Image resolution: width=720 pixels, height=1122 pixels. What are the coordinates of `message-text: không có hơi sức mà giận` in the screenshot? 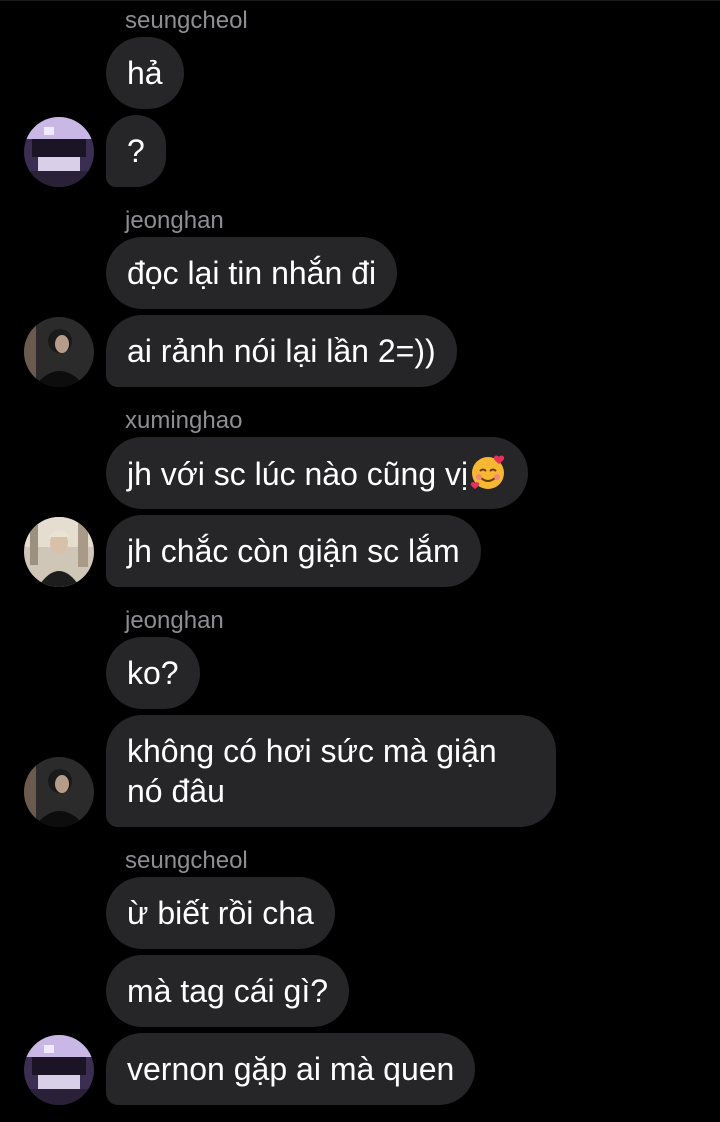 It's located at (312, 751).